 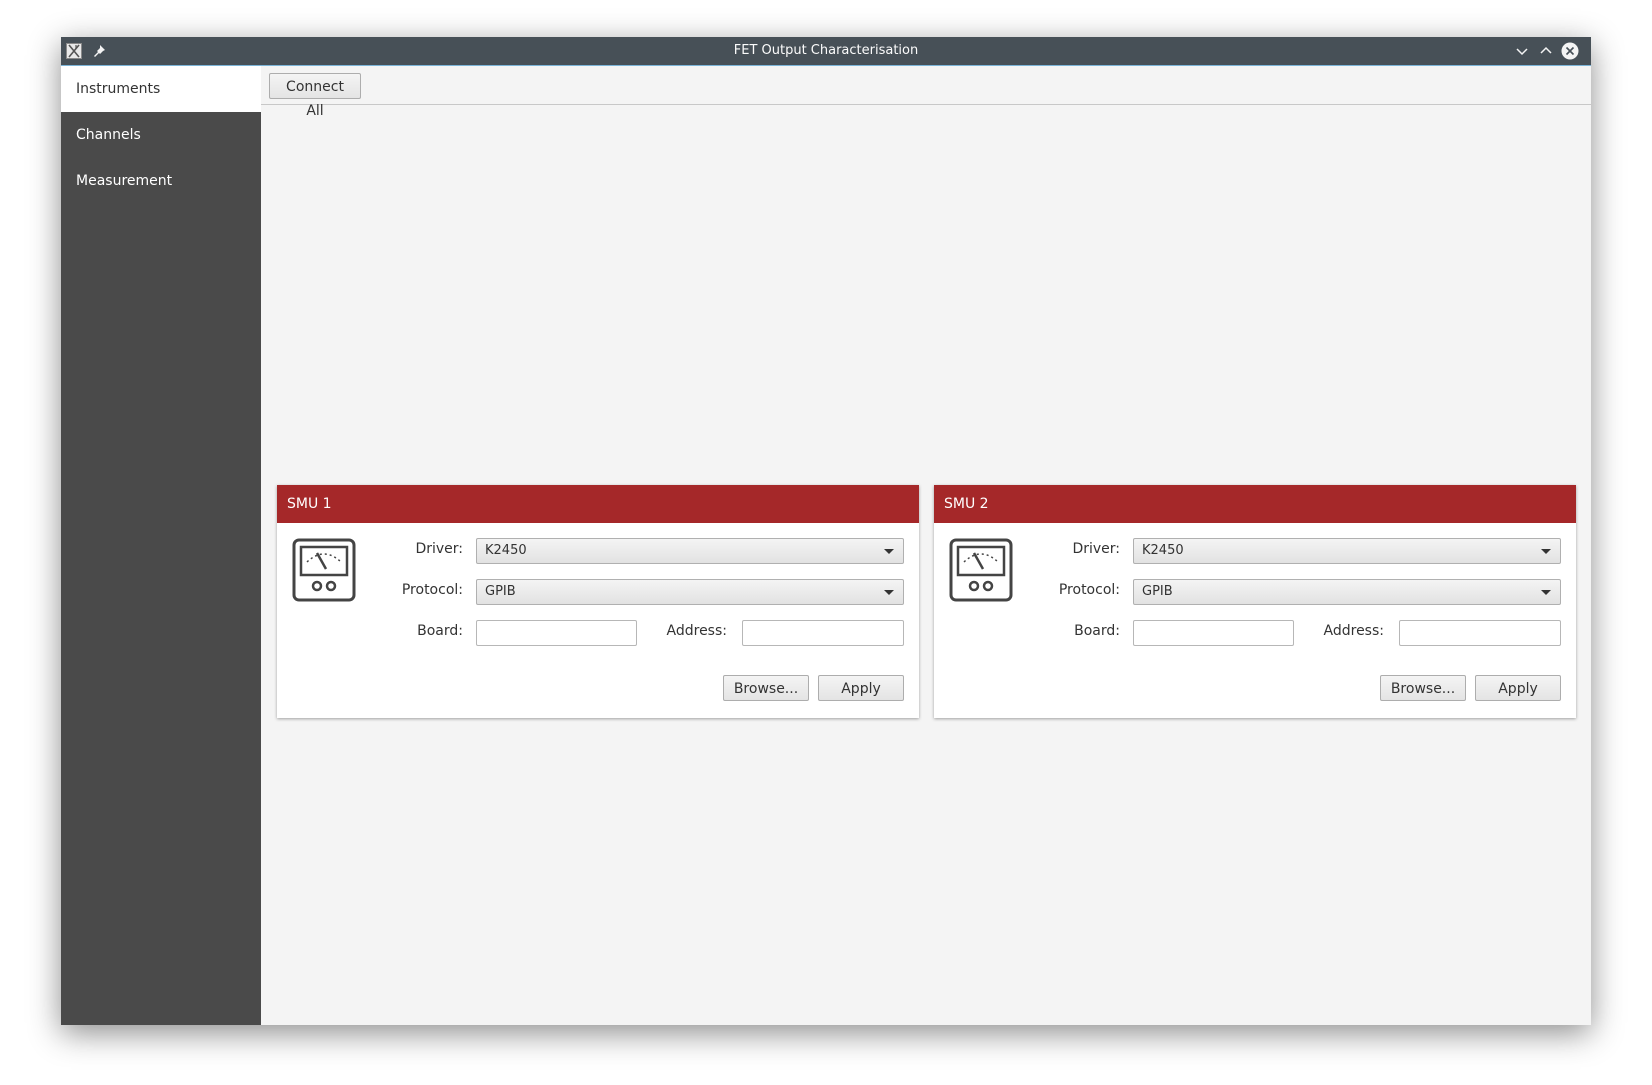 What do you see at coordinates (598, 504) in the screenshot?
I see `panel-title: SMU 1` at bounding box center [598, 504].